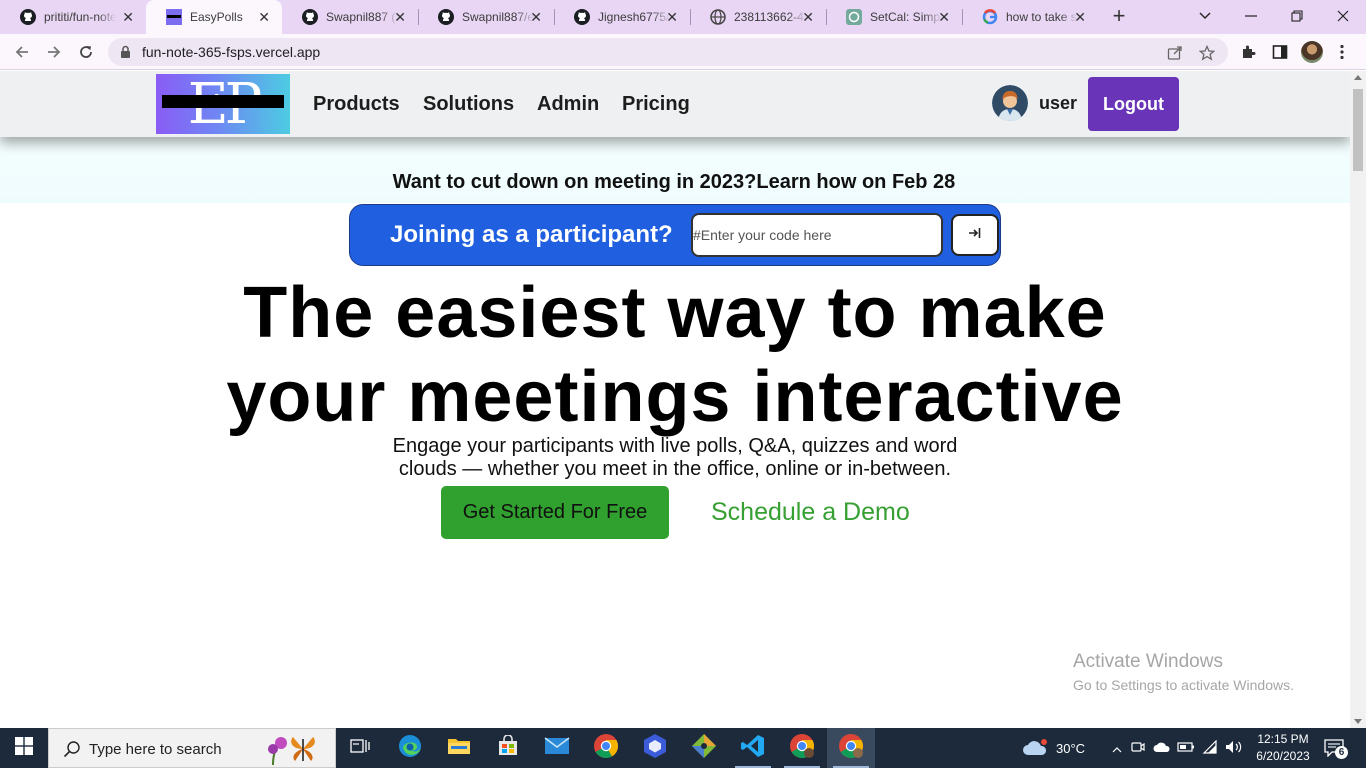  Describe the element at coordinates (1341, 752) in the screenshot. I see `notification-count-badge: 6` at that location.